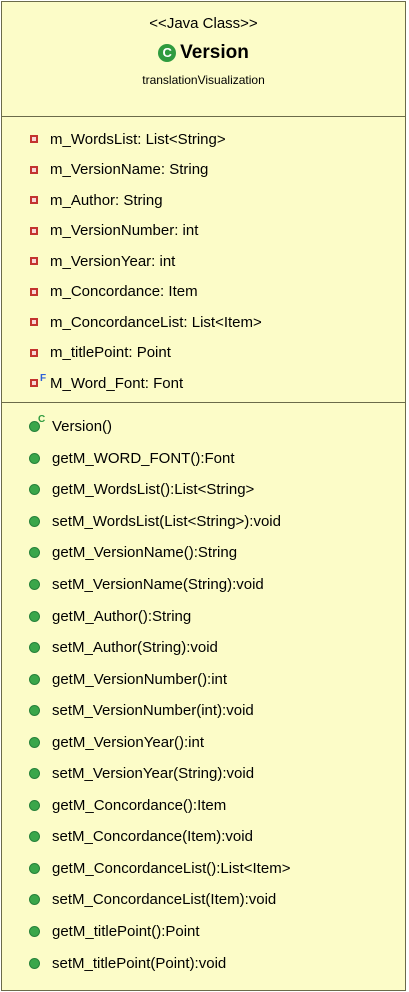 Image resolution: width=409 pixels, height=992 pixels. I want to click on method-label: getM_Concordance():Item, so click(139, 805).